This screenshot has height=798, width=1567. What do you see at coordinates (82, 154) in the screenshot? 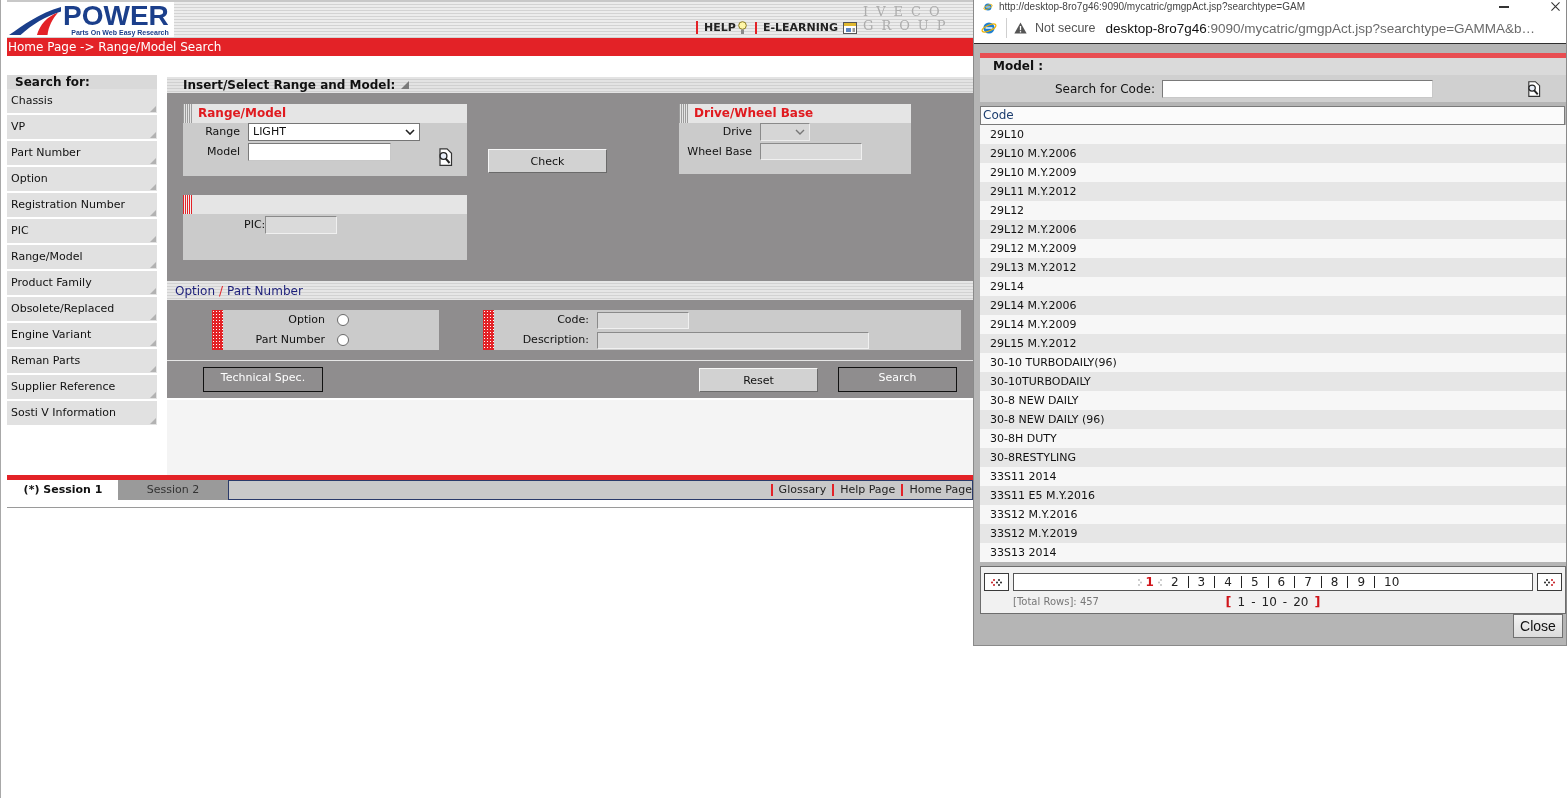
I see `sidebar-item: Part Number` at bounding box center [82, 154].